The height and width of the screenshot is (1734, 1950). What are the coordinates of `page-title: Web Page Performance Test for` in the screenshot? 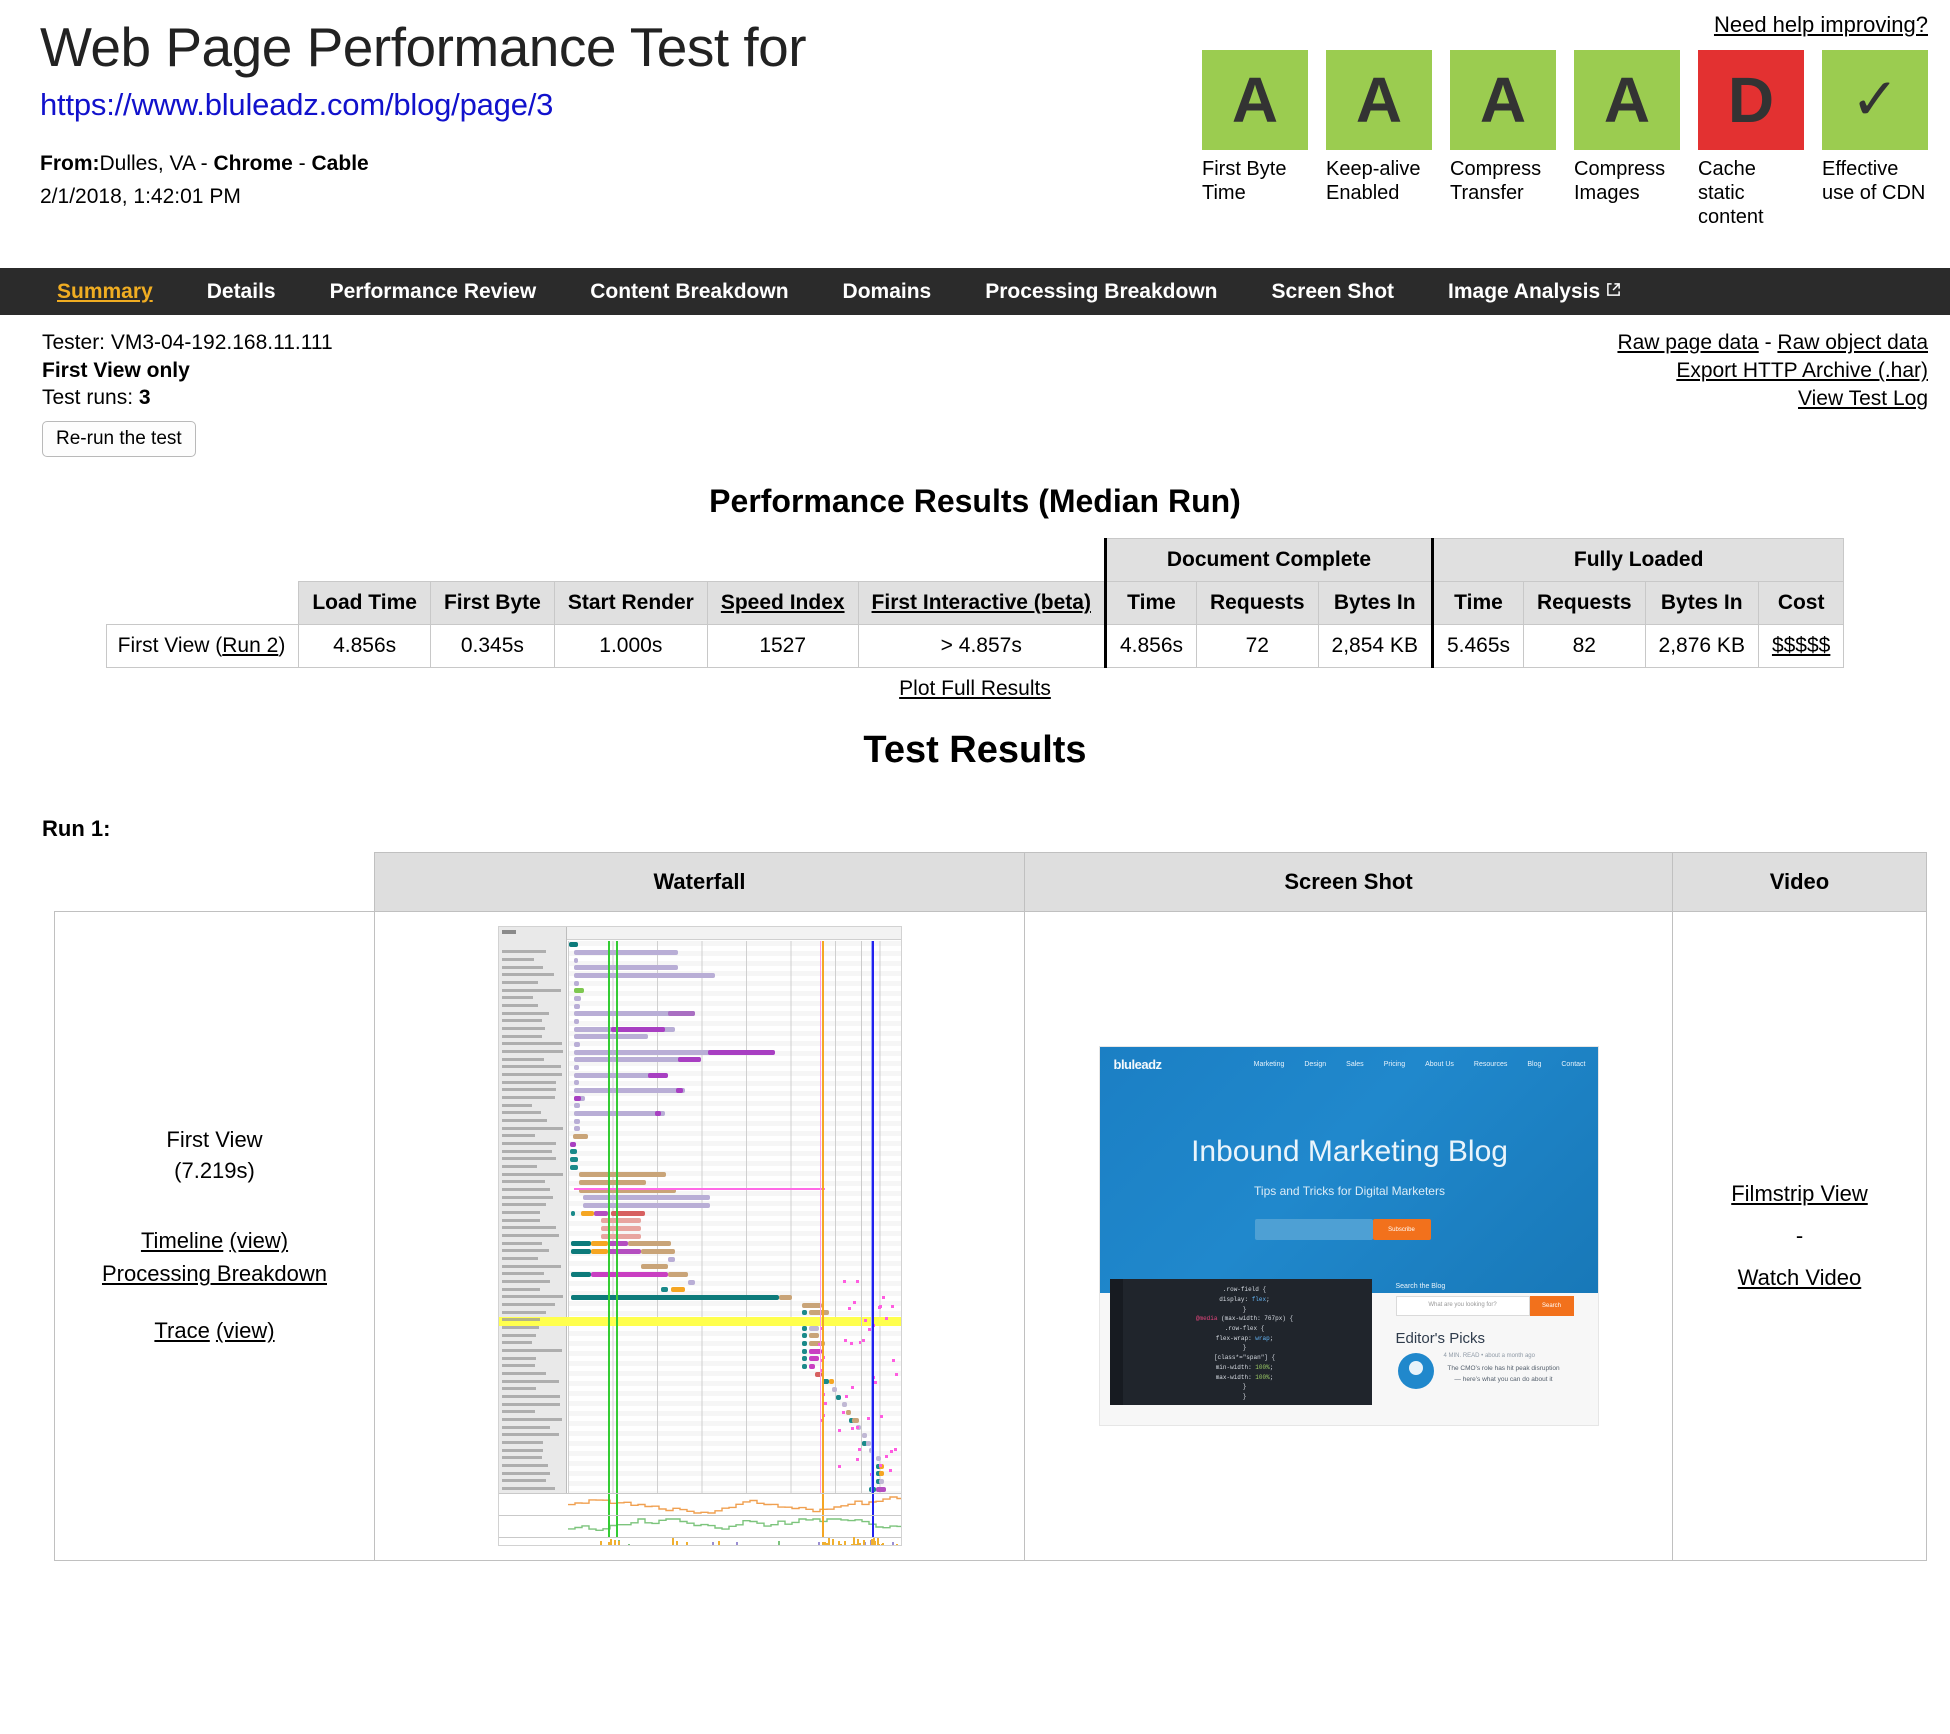 It's located at (423, 47).